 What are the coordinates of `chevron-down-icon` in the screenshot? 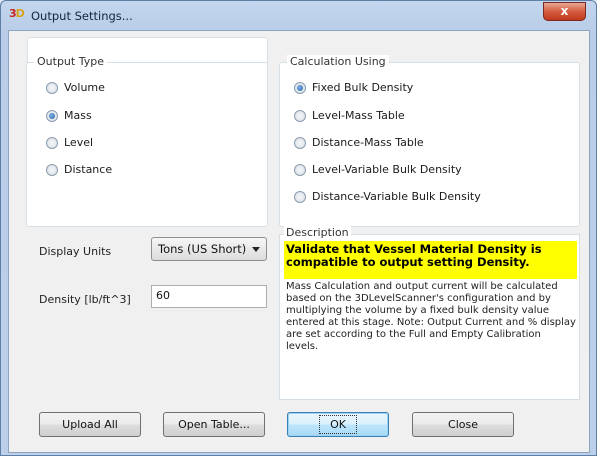 It's located at (256, 249).